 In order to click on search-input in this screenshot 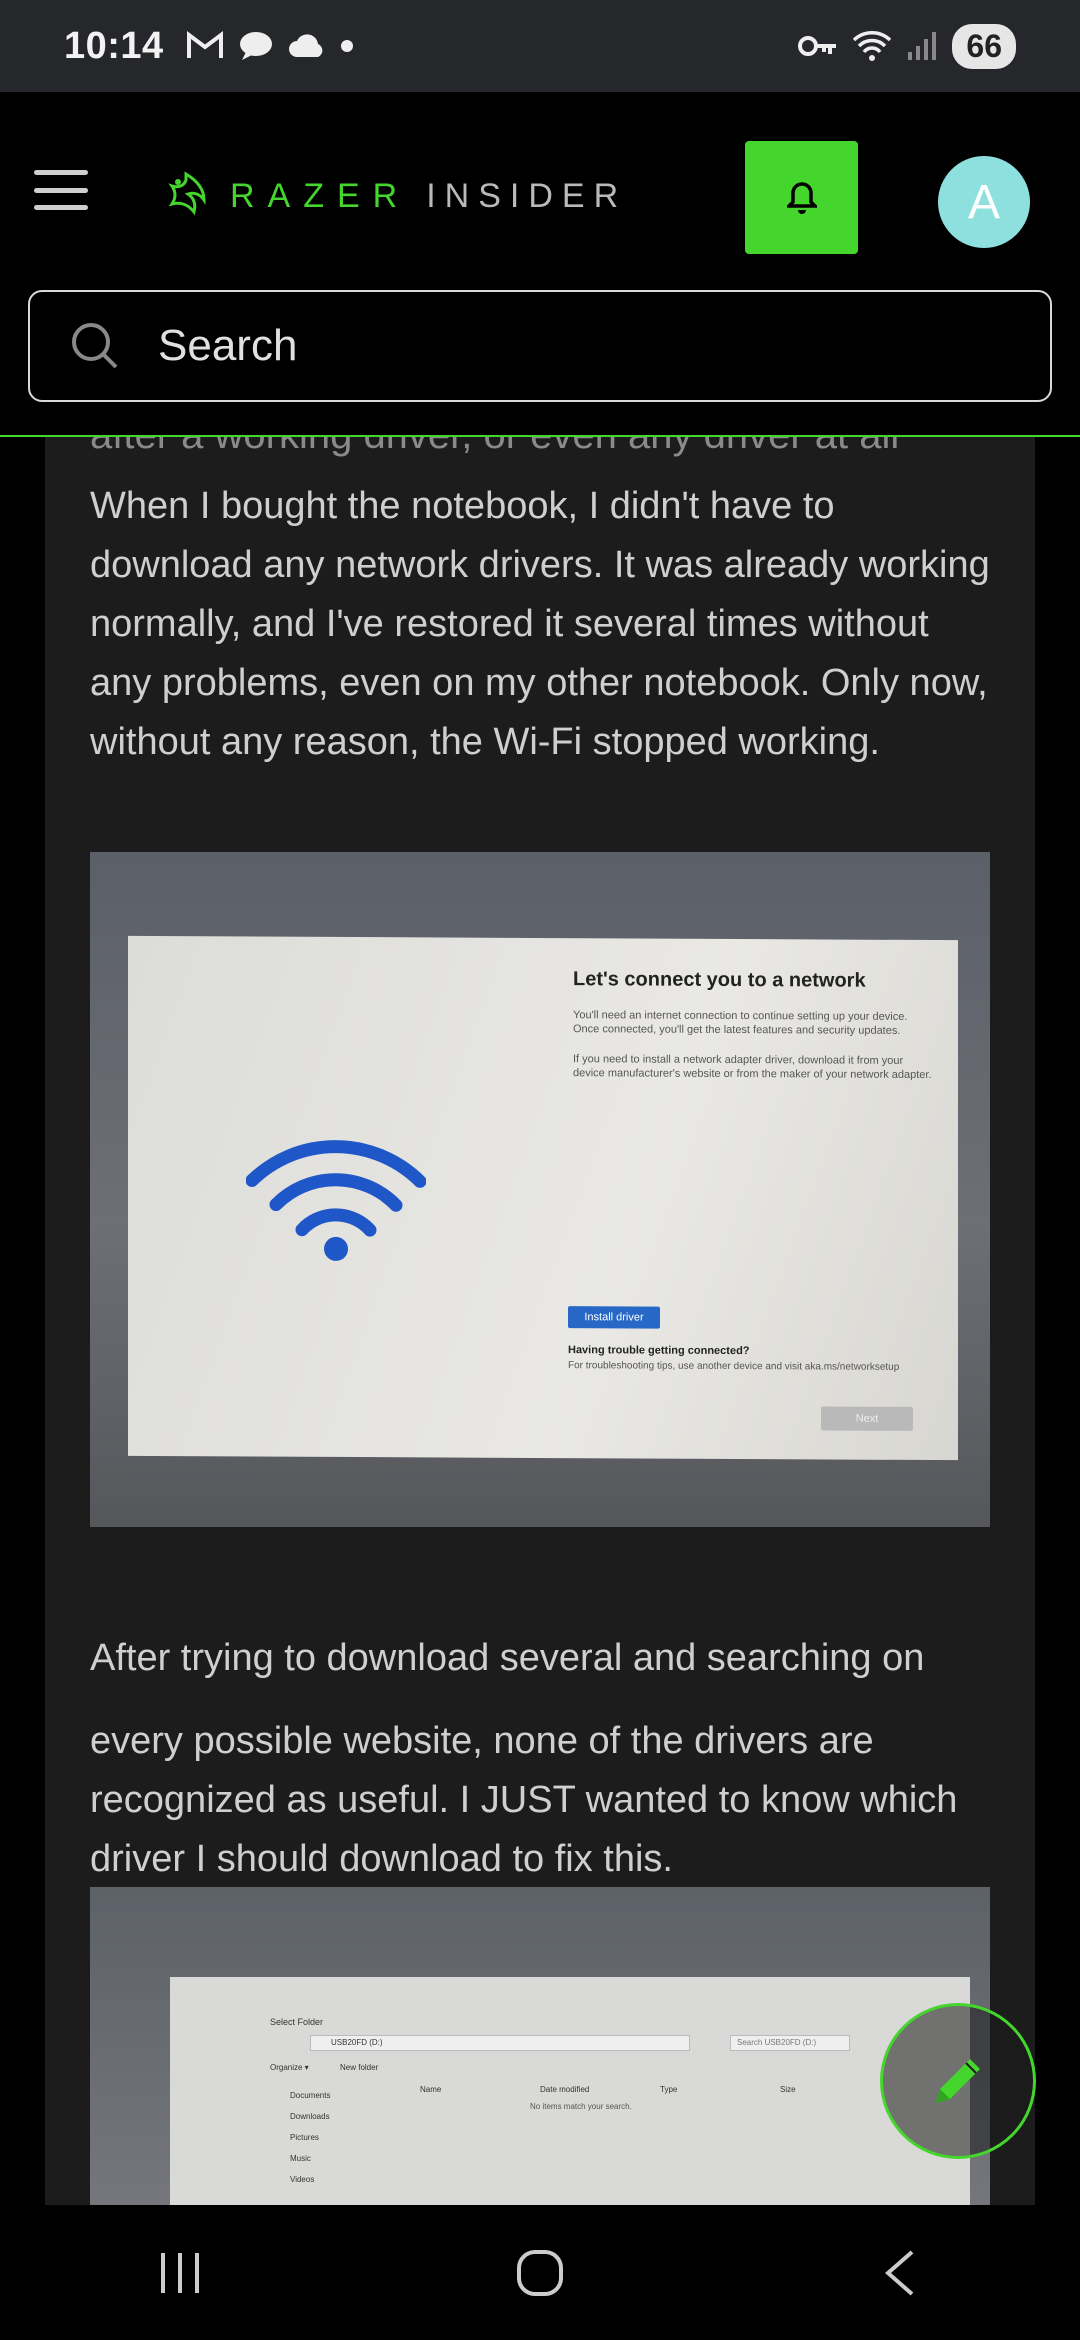, I will do `click(558, 346)`.